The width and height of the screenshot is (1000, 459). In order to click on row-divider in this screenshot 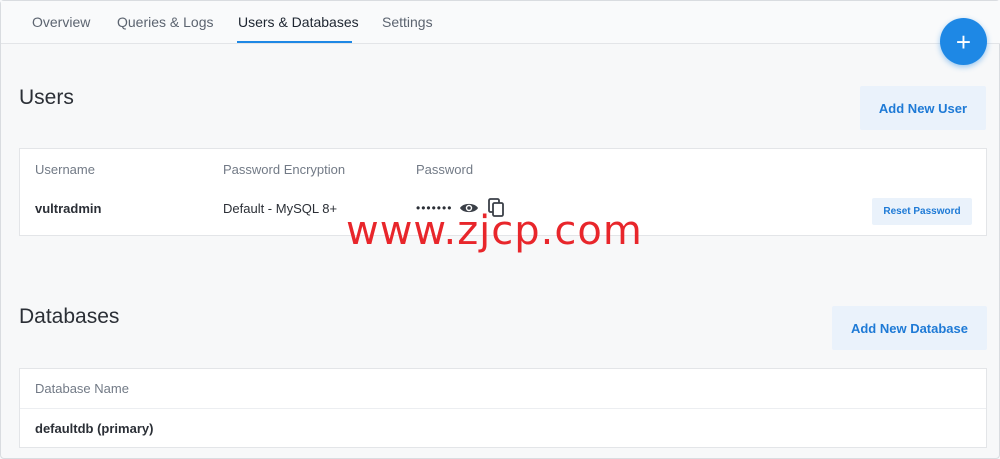, I will do `click(503, 408)`.